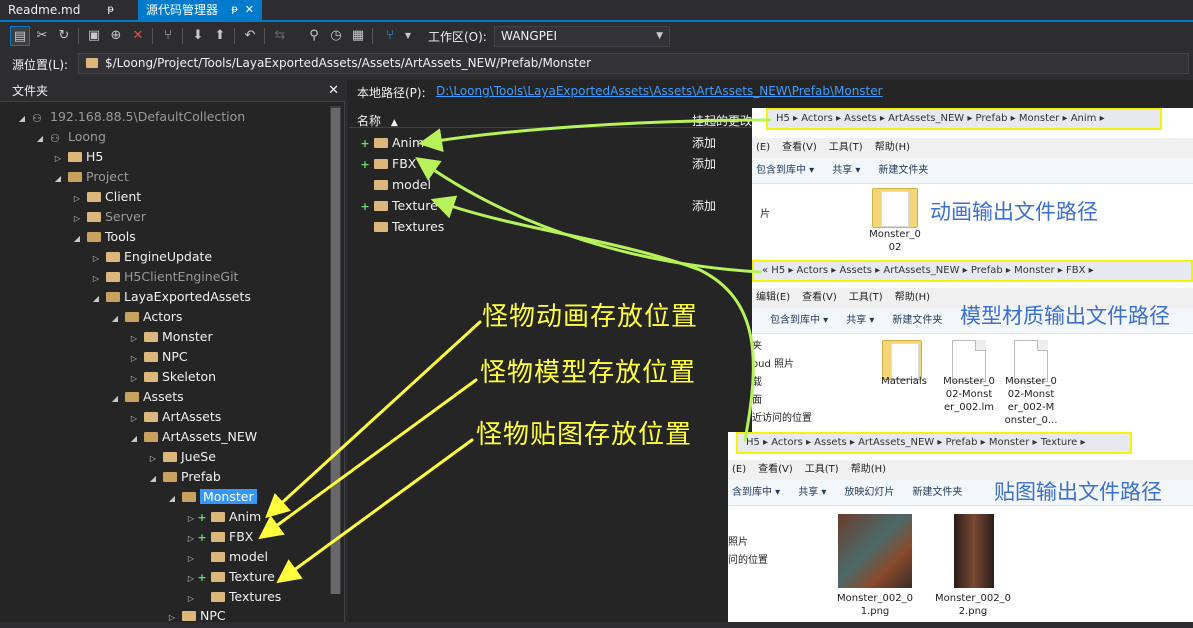  Describe the element at coordinates (170, 297) in the screenshot. I see `tree-item-layaexportedassets: ◢ LayaExportedAssets` at that location.